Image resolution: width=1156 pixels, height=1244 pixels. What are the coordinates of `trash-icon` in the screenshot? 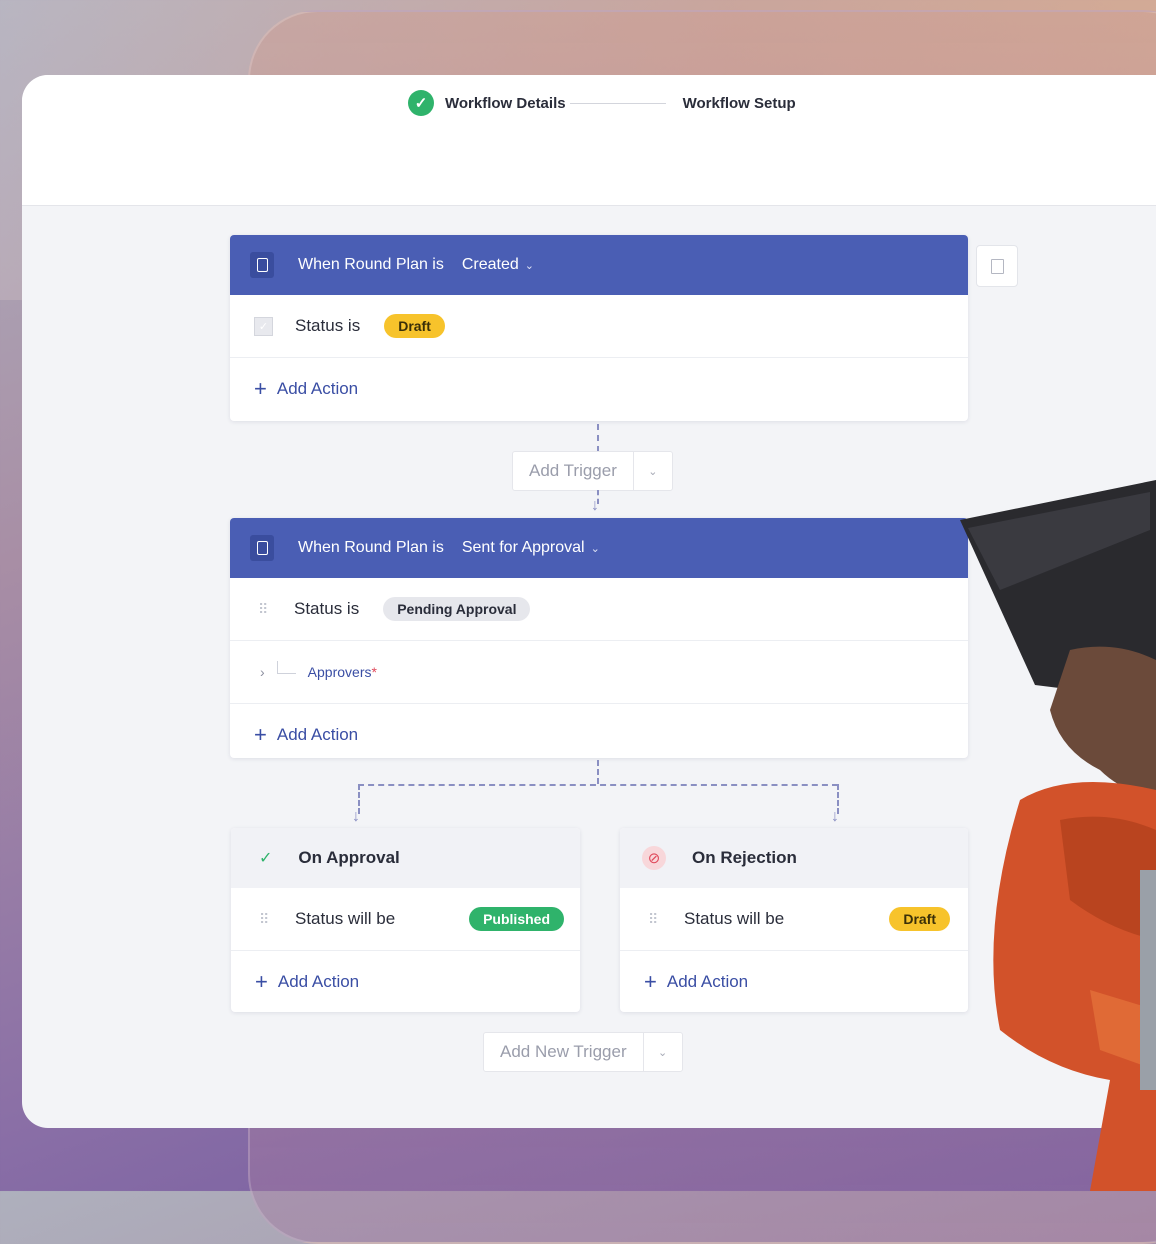 It's located at (997, 266).